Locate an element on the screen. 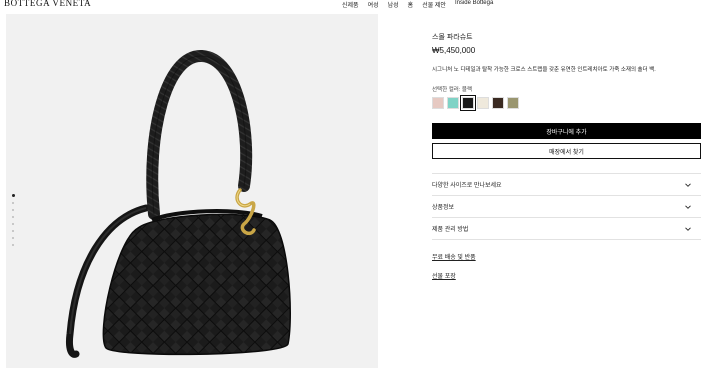  add-to-cart-button: 장바구니에 추가 is located at coordinates (566, 131).